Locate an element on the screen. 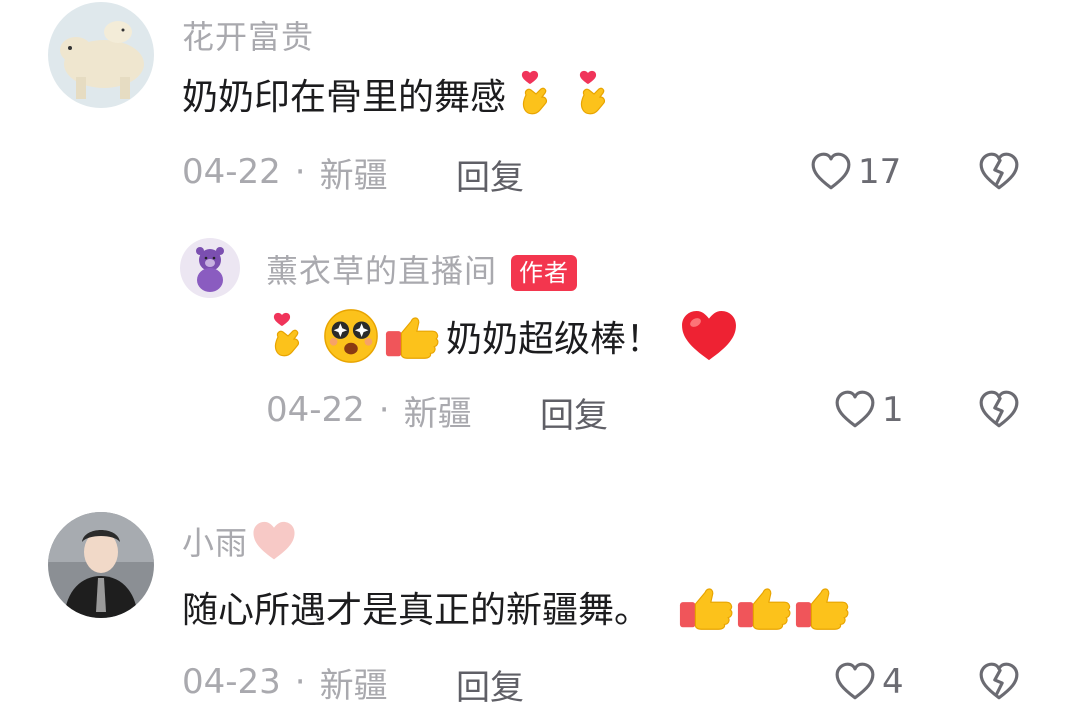 This screenshot has width=1080, height=725. comment-text: 随心所遇才是真正的新疆舞。 is located at coordinates (416, 610).